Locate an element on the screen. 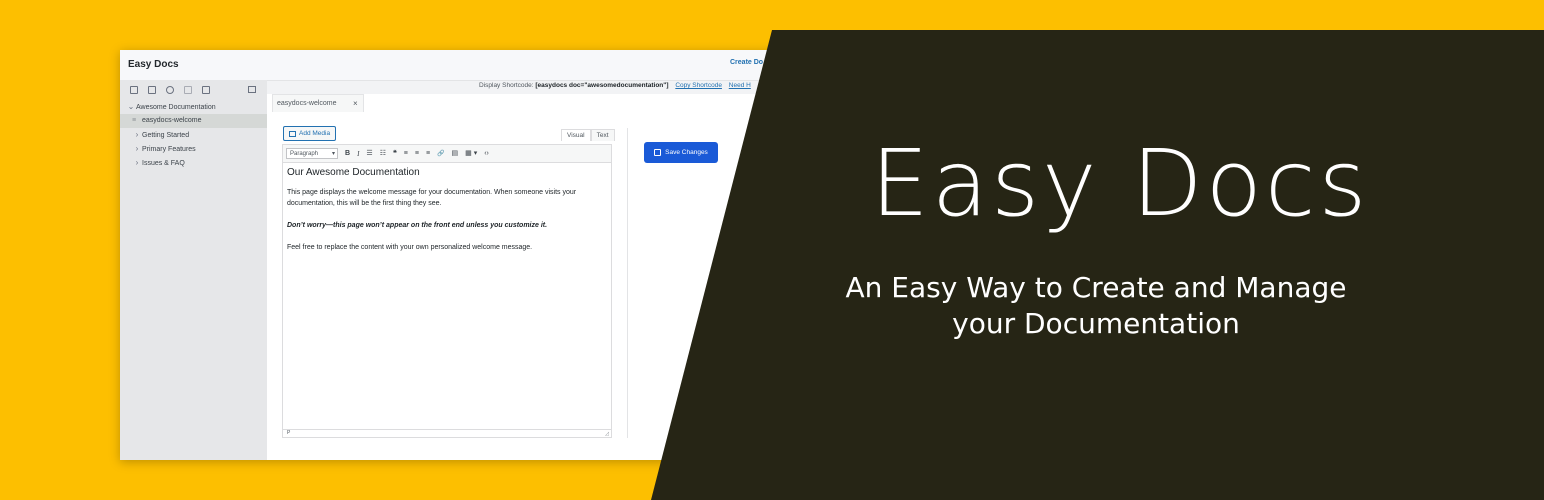  hero-subtitle-line: An Easy Way to Create and Manage is located at coordinates (1096, 287).